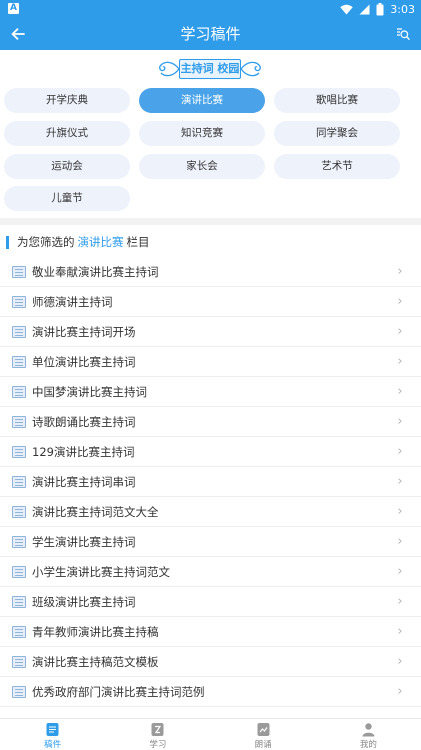 Image resolution: width=421 pixels, height=750 pixels. I want to click on list-item: 演讲比赛主持词范文大全 ›, so click(210, 512).